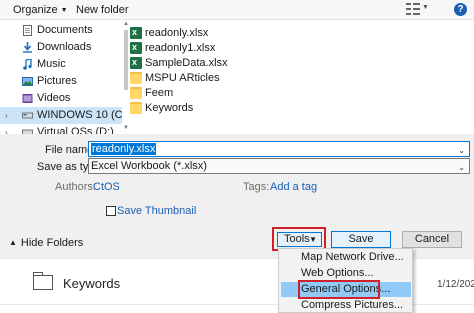  What do you see at coordinates (27, 64) in the screenshot?
I see `music-icon` at bounding box center [27, 64].